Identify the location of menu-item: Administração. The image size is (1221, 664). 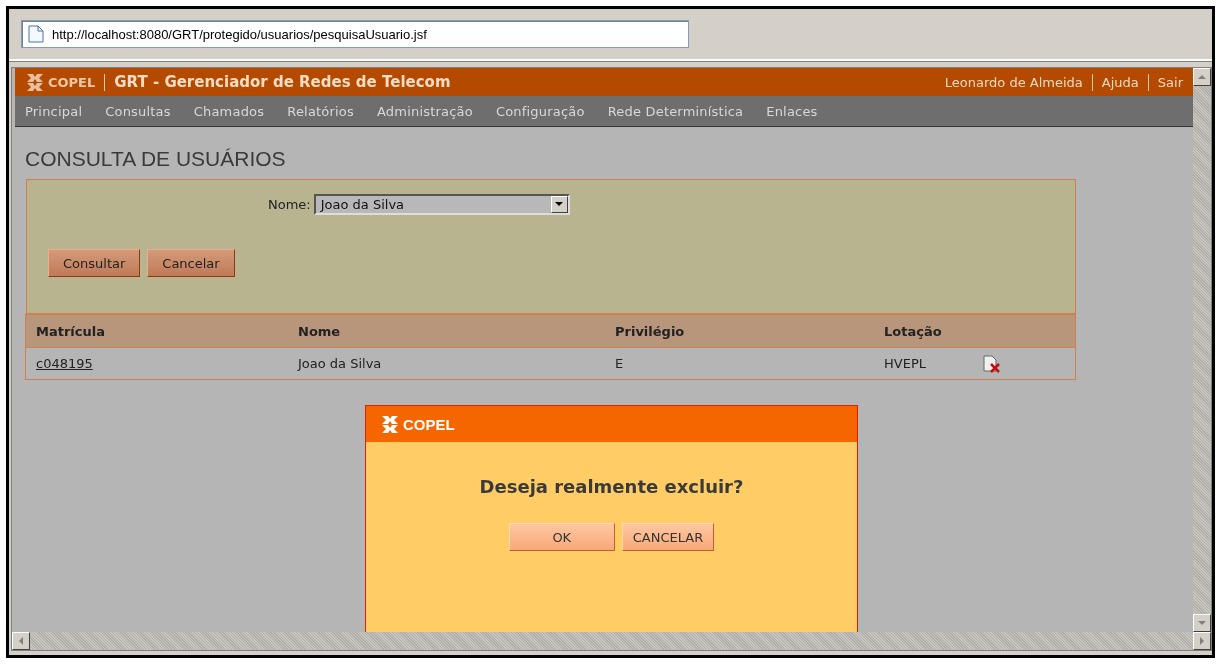
(425, 111).